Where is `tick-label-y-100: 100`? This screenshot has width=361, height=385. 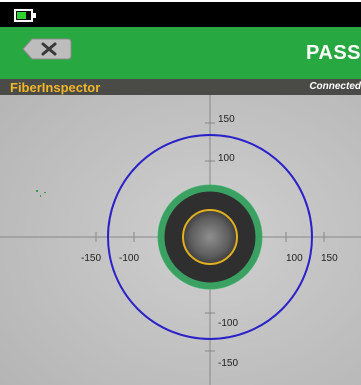 tick-label-y-100: 100 is located at coordinates (226, 158).